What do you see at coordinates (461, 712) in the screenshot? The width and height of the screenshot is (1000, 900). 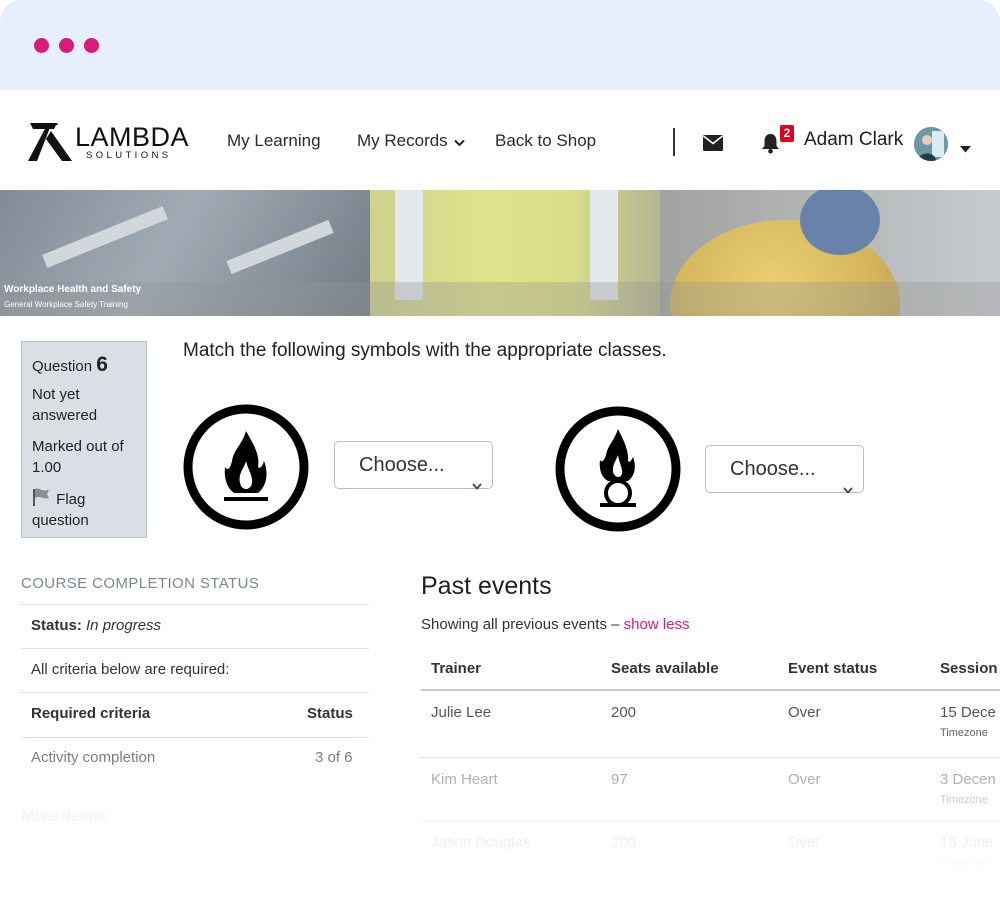 I see `row-trainer: Julie Lee` at bounding box center [461, 712].